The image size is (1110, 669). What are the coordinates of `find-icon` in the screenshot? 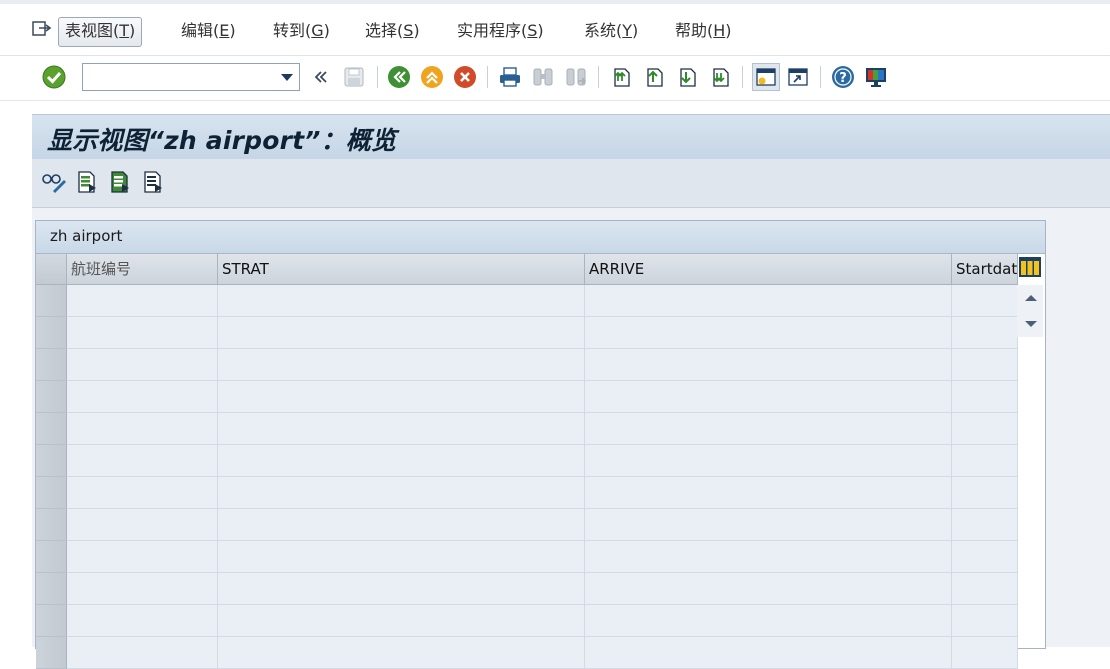 It's located at (543, 77).